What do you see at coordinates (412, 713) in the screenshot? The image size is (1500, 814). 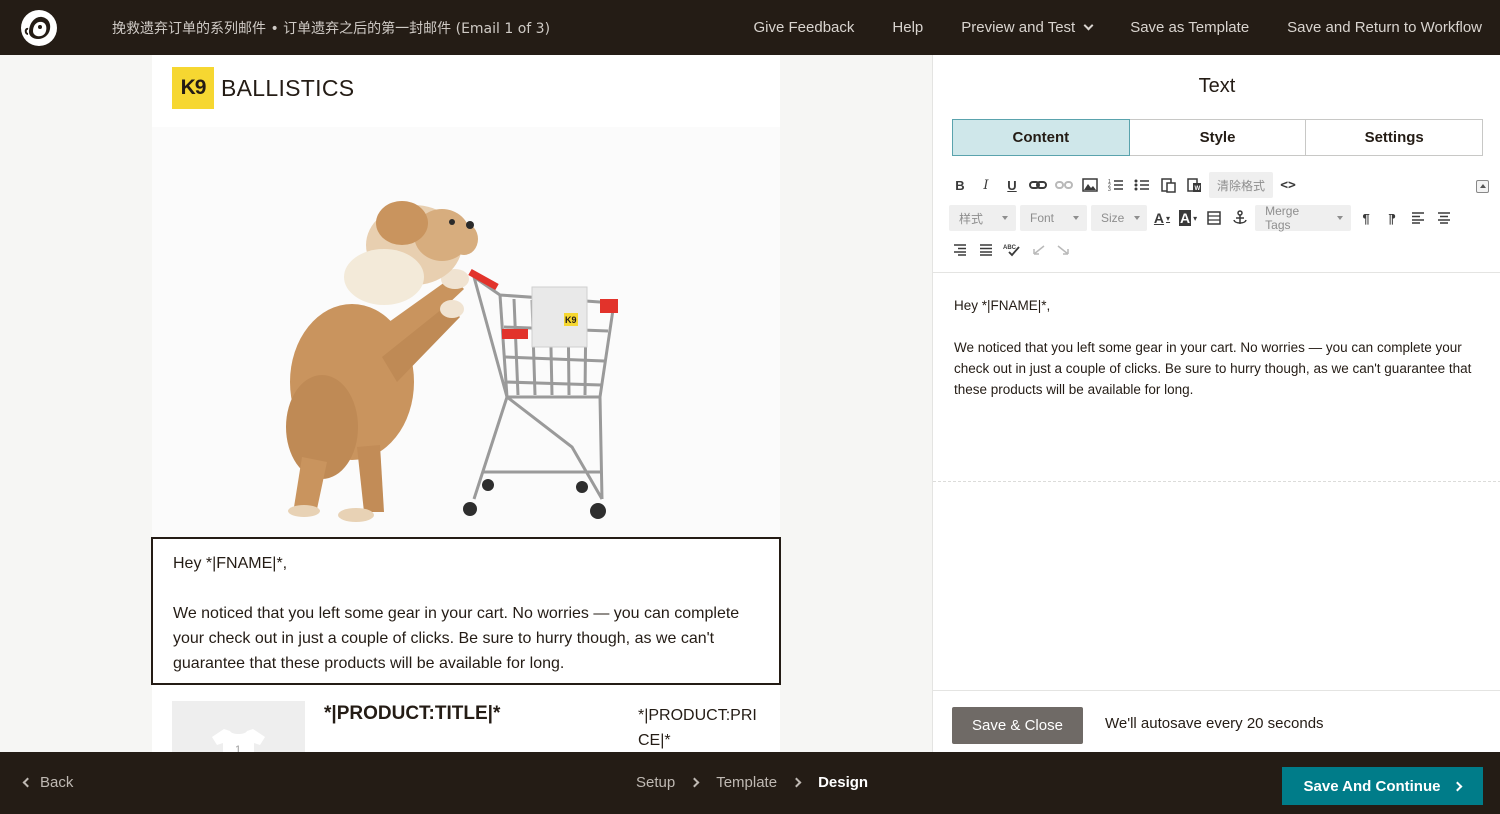 I see `product-title: *|PRODUCT:TITLE|*` at bounding box center [412, 713].